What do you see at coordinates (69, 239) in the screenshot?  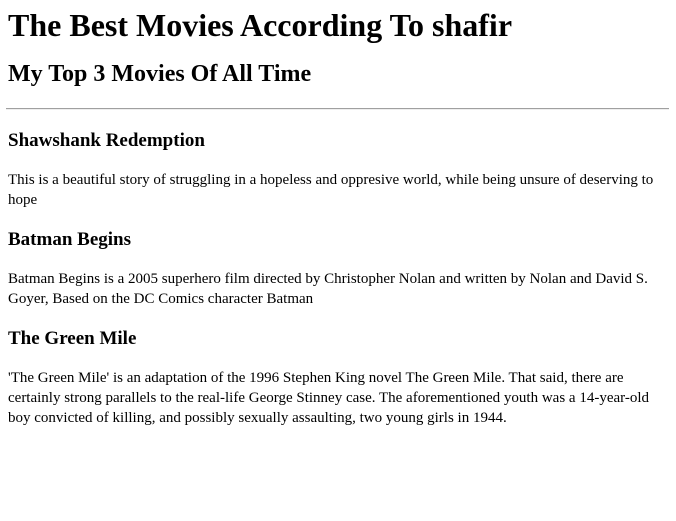 I see `movie-title: Batman Begins` at bounding box center [69, 239].